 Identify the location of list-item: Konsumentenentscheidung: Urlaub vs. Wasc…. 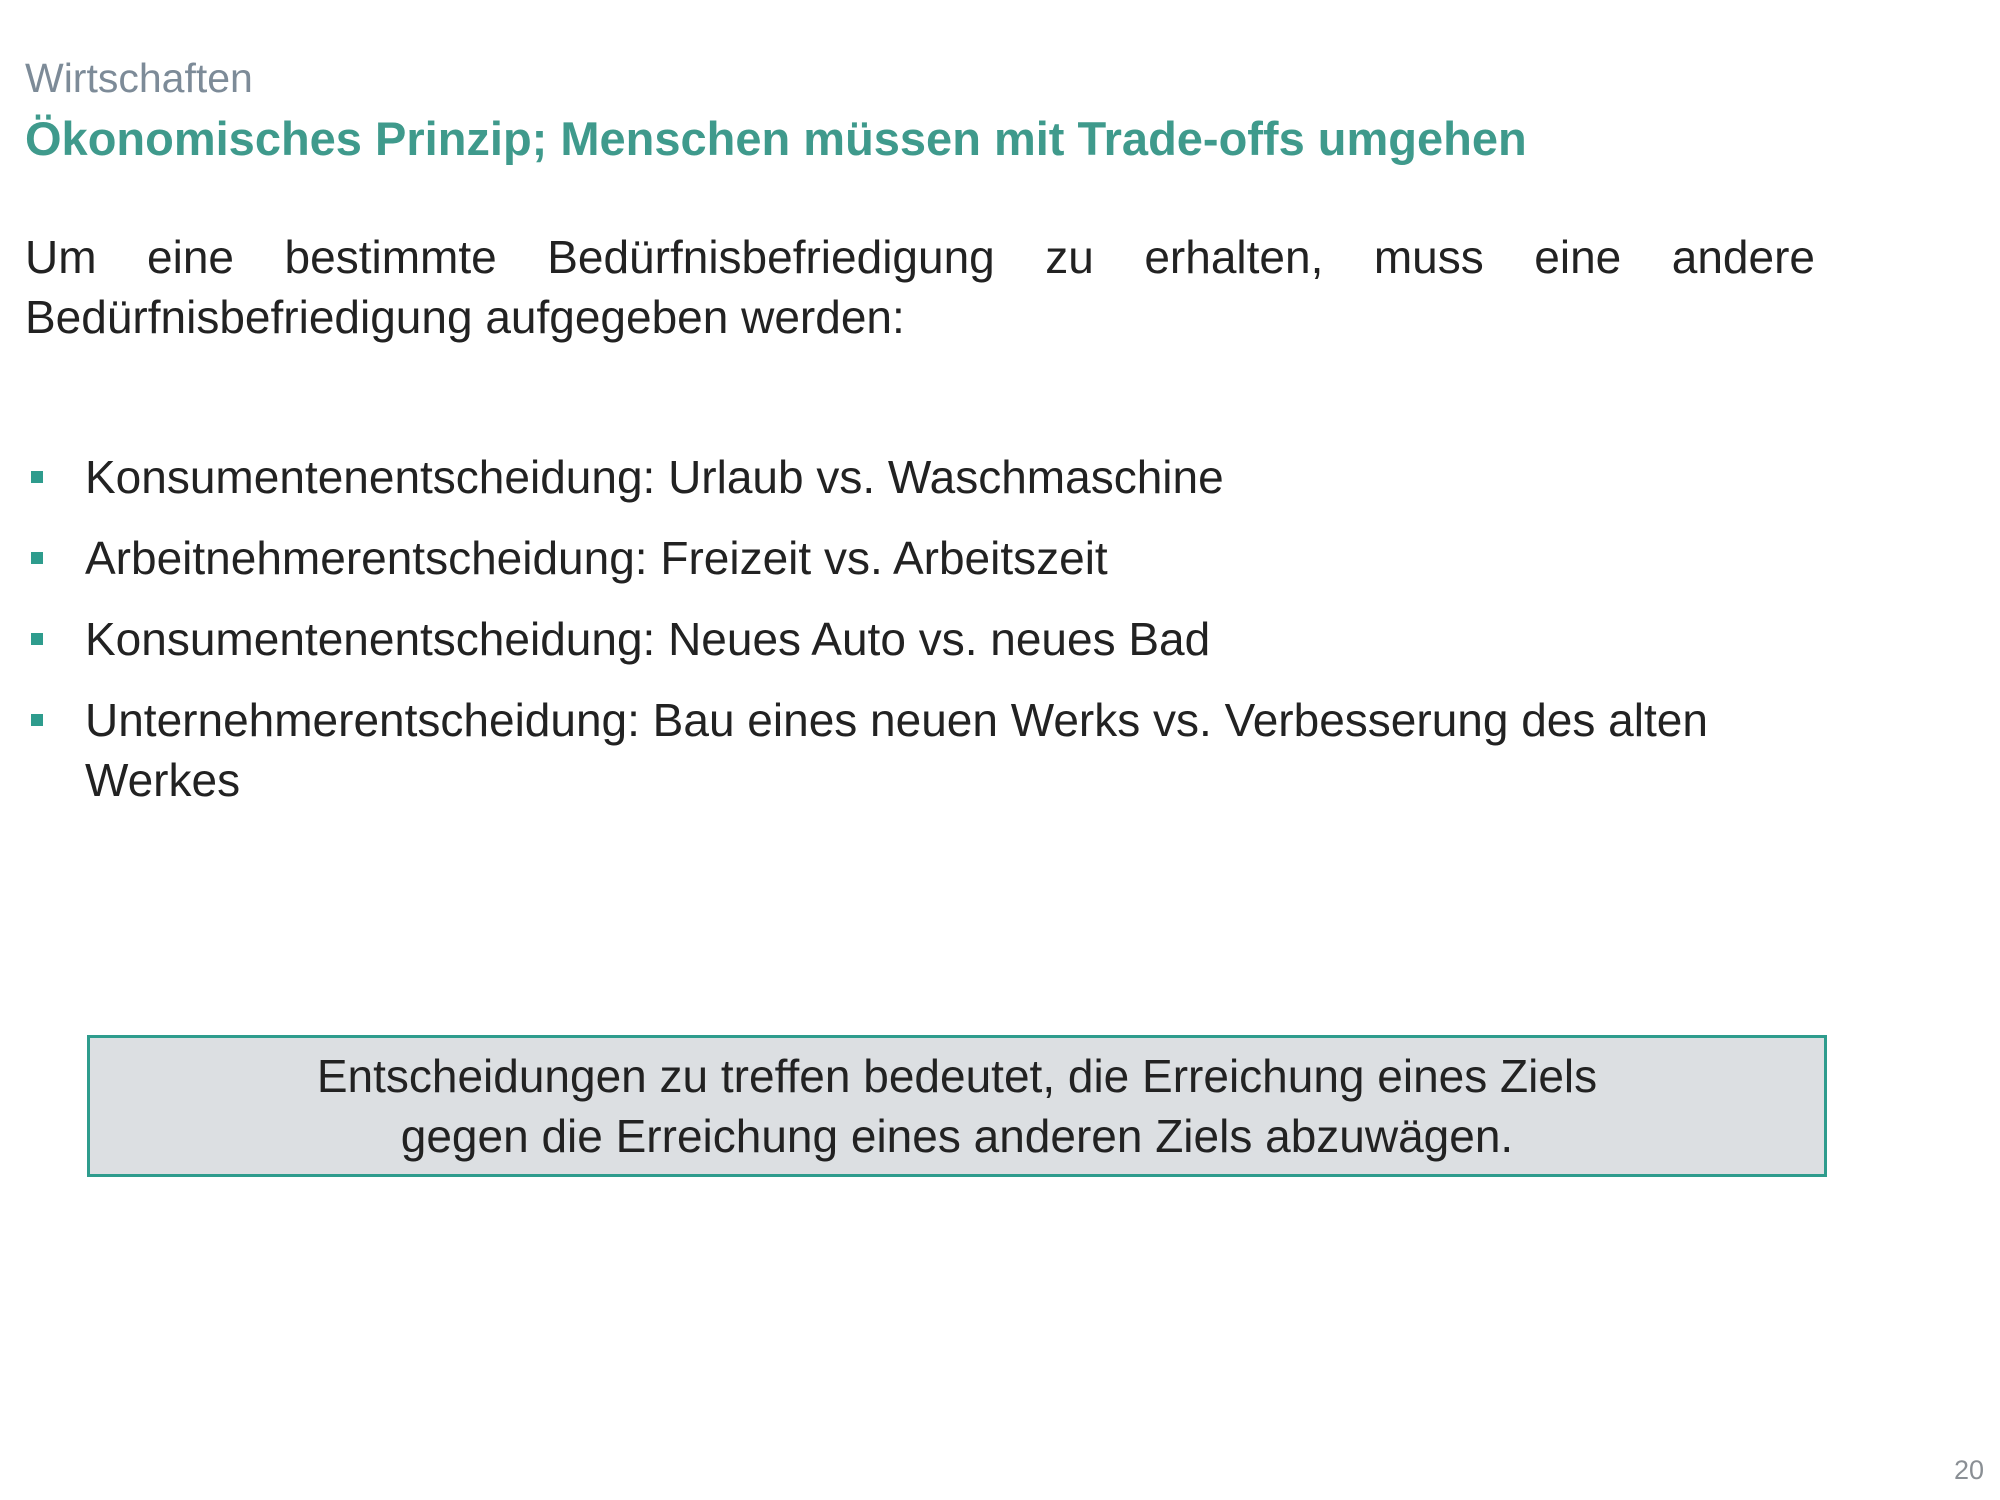
(905, 477).